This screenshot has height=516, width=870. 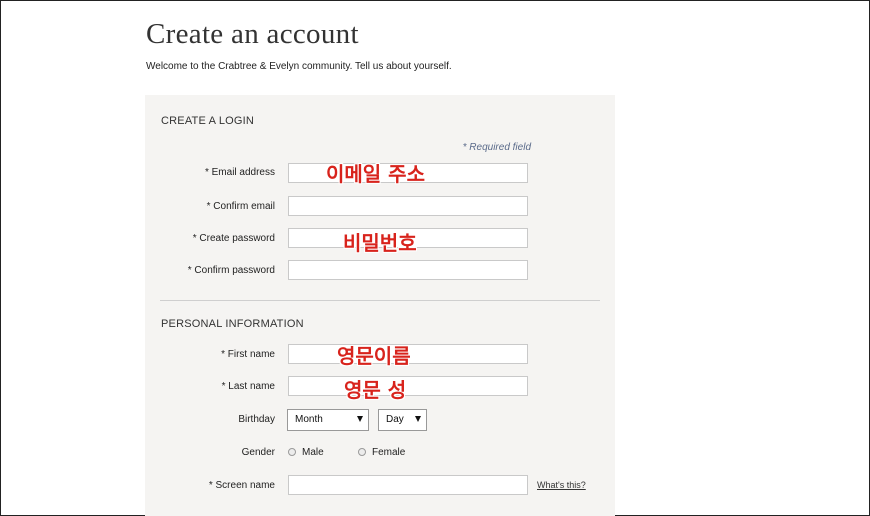 I want to click on last-name-label: * Last name, so click(x=248, y=386).